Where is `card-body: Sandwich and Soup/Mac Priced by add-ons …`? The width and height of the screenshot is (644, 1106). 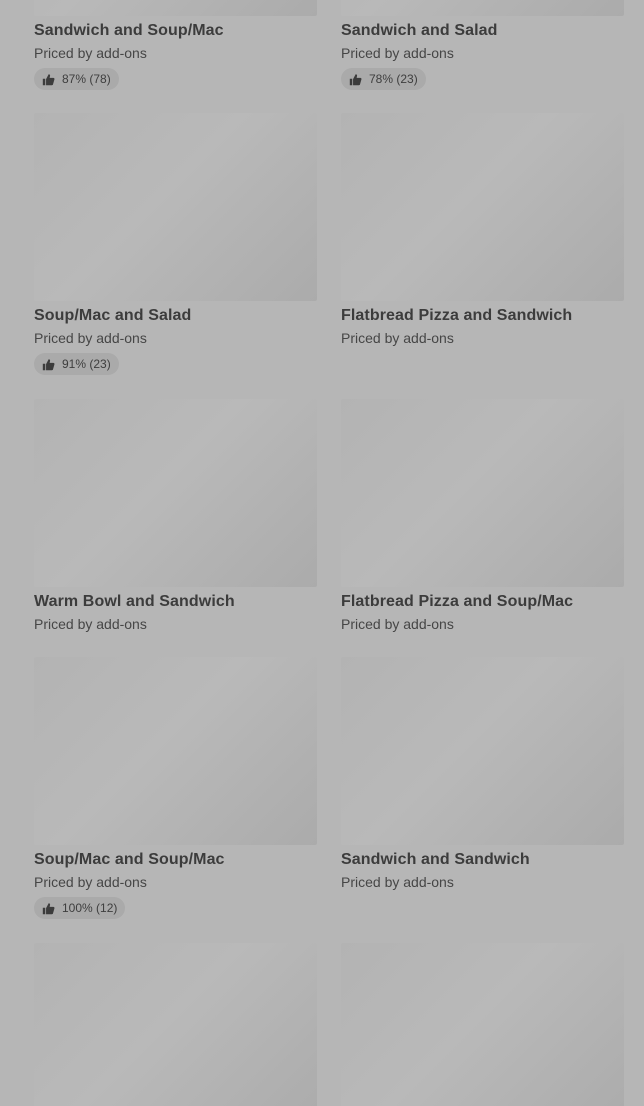
card-body: Sandwich and Soup/Mac Priced by add-ons … is located at coordinates (175, 53).